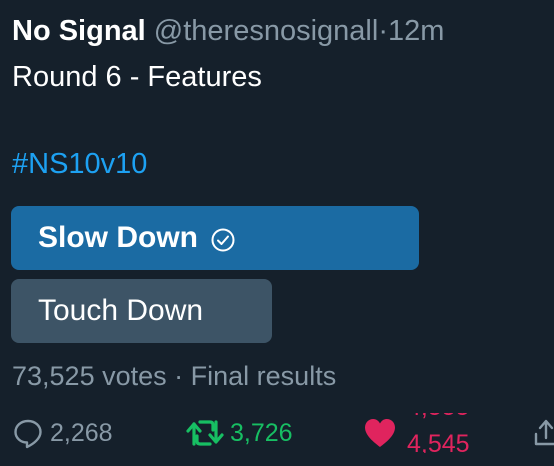 This screenshot has width=554, height=466. I want to click on share-button, so click(543, 433).